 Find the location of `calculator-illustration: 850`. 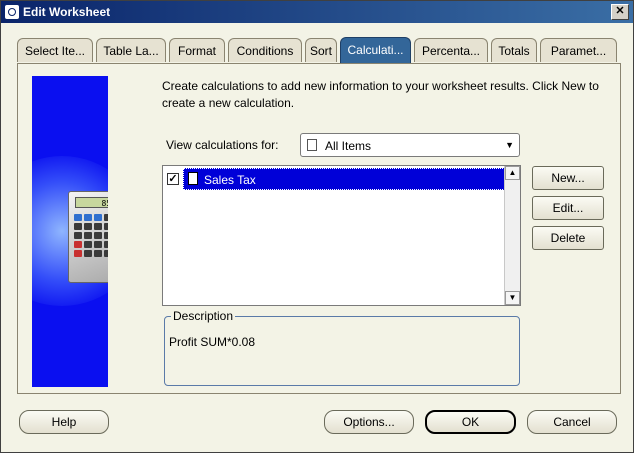

calculator-illustration: 850 is located at coordinates (70, 231).